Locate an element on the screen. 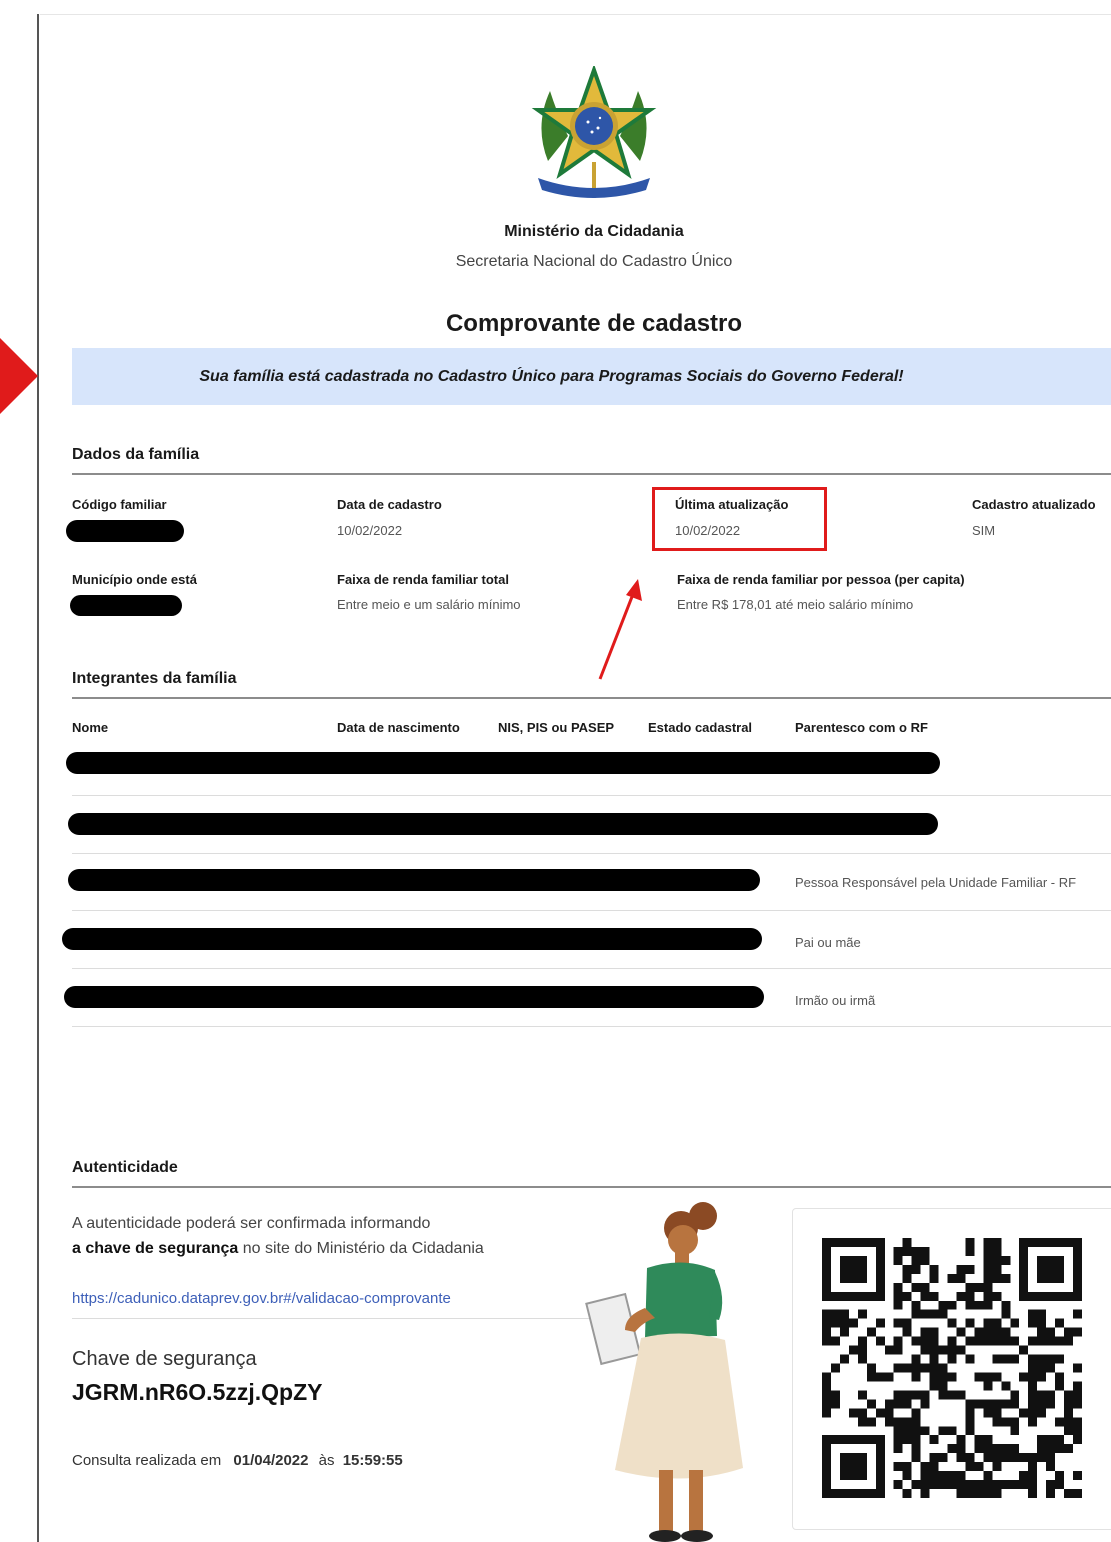  brazil-coat-of-arms-icon is located at coordinates (594, 132).